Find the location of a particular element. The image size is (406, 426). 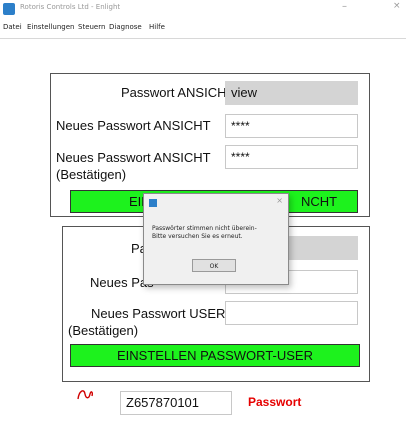

new-view-password-label: Neues Passwort ANSICHT is located at coordinates (133, 125).